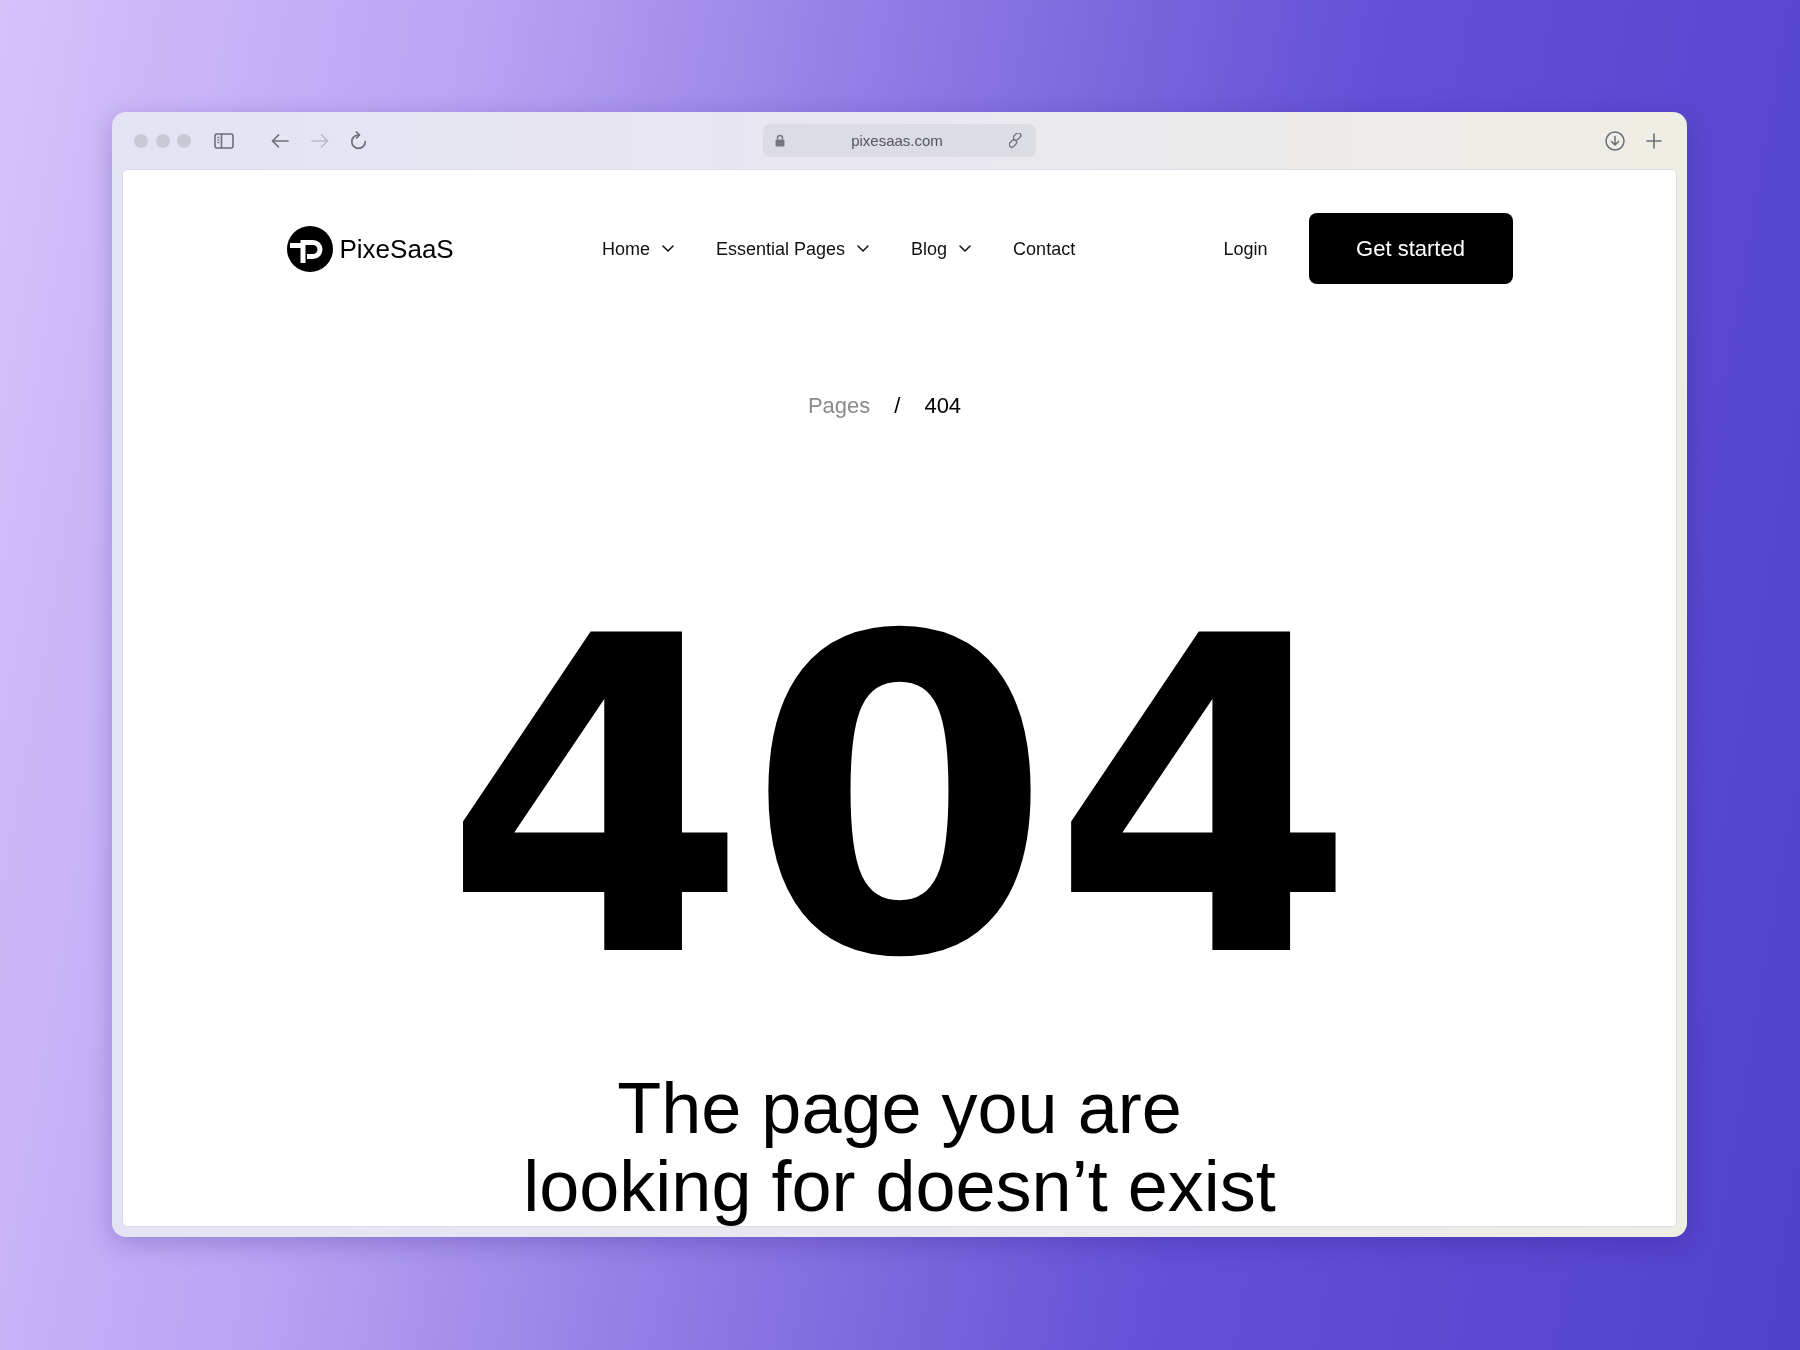  I want to click on plus-icon, so click(1654, 140).